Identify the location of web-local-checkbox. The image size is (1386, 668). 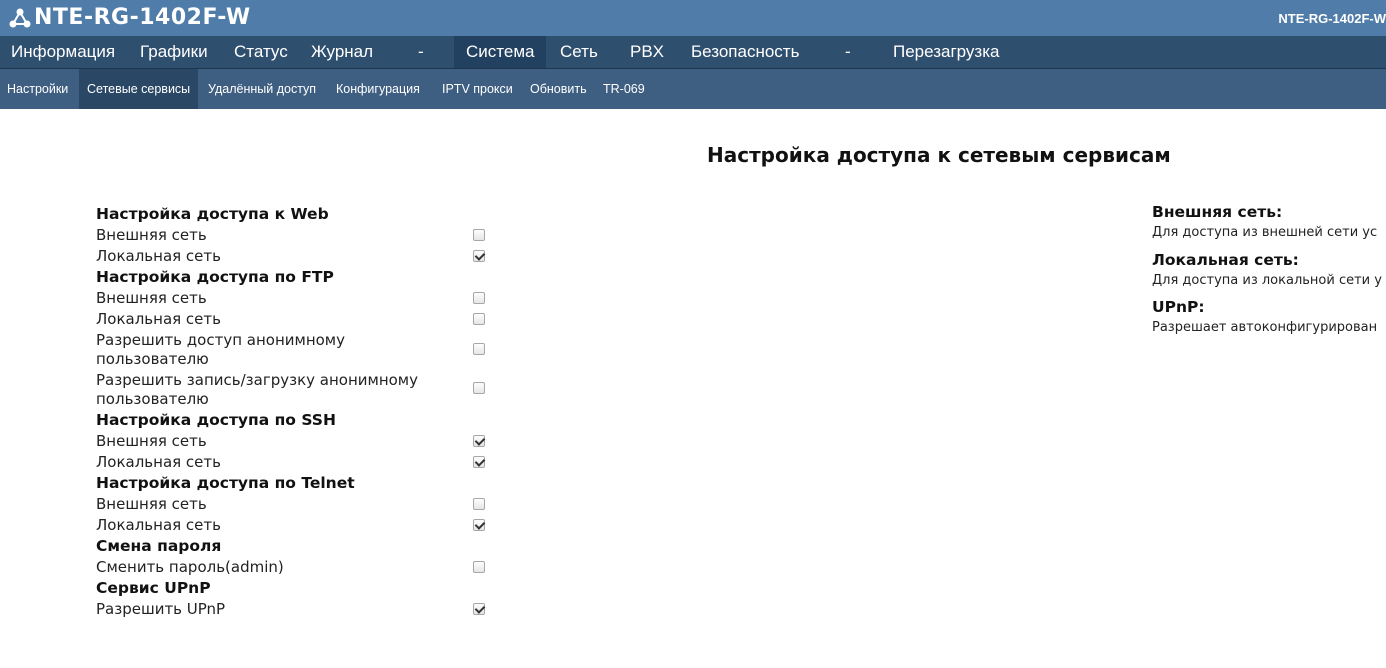
(479, 256).